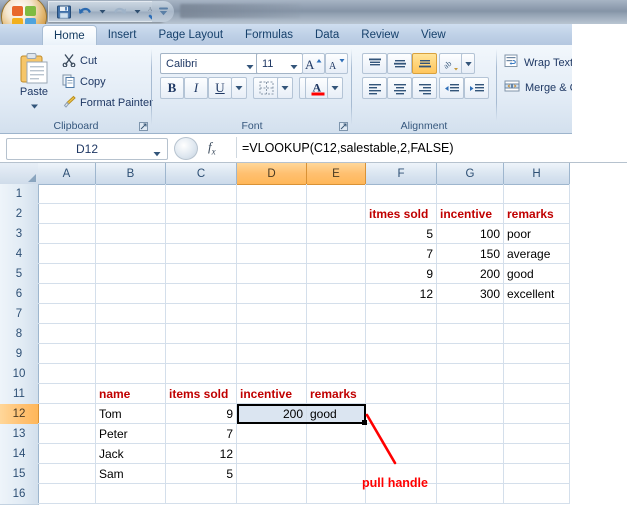 The image size is (627, 508). I want to click on cell-a11, so click(67, 394).